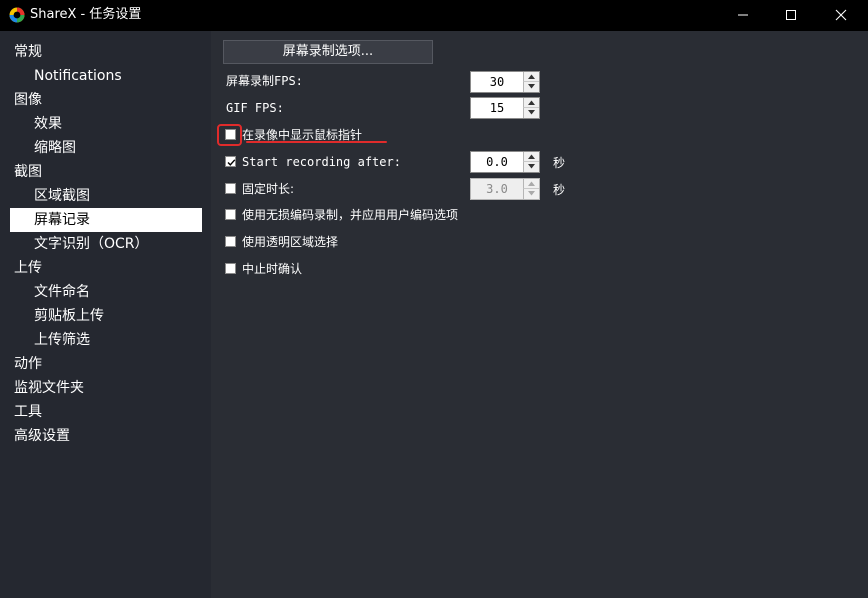  Describe the element at coordinates (62, 196) in the screenshot. I see `sidebar-item-label: 区域截图` at that location.